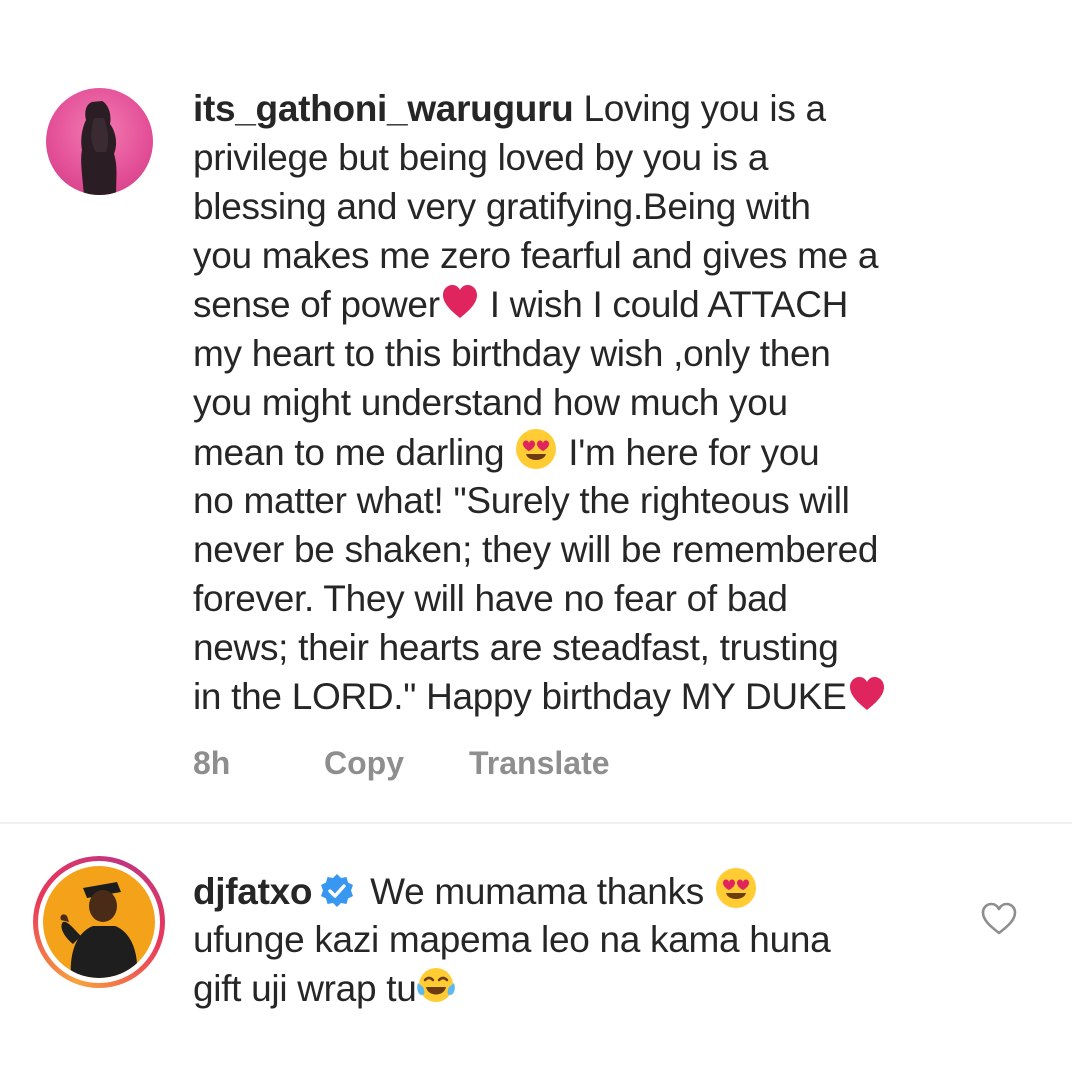  I want to click on comment-line: privilege but being loved by you is a, so click(481, 157).